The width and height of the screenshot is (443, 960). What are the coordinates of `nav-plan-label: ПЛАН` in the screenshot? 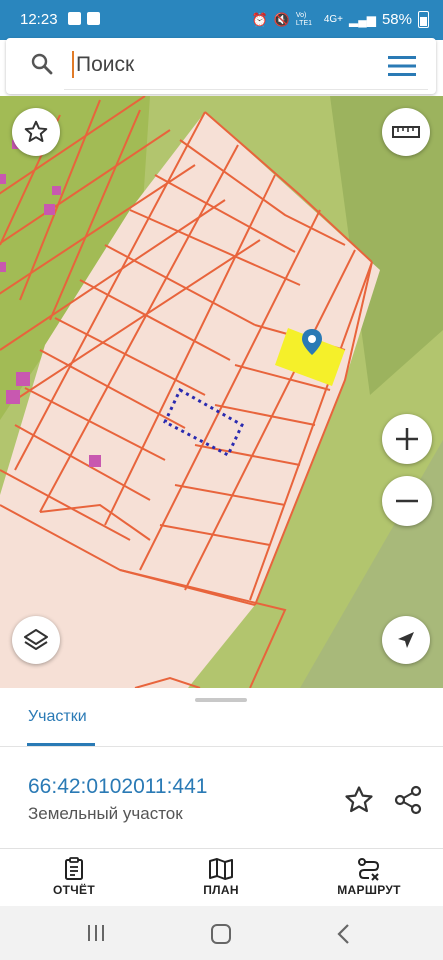 It's located at (221, 890).